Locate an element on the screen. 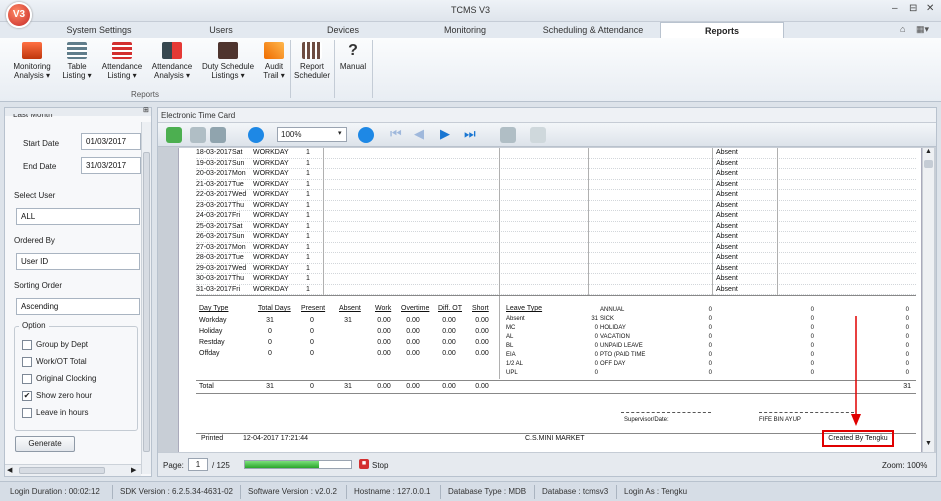  report-vertical-scrollbar: ▲ ▼ is located at coordinates (928, 300).